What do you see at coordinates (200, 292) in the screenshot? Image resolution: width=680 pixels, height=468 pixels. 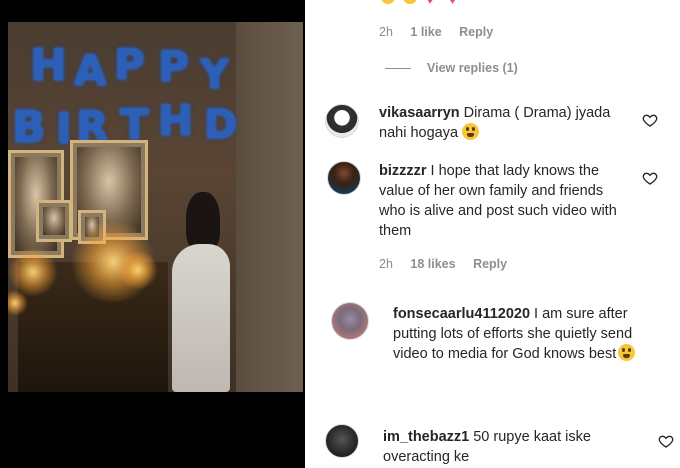 I see `woman-figure` at bounding box center [200, 292].